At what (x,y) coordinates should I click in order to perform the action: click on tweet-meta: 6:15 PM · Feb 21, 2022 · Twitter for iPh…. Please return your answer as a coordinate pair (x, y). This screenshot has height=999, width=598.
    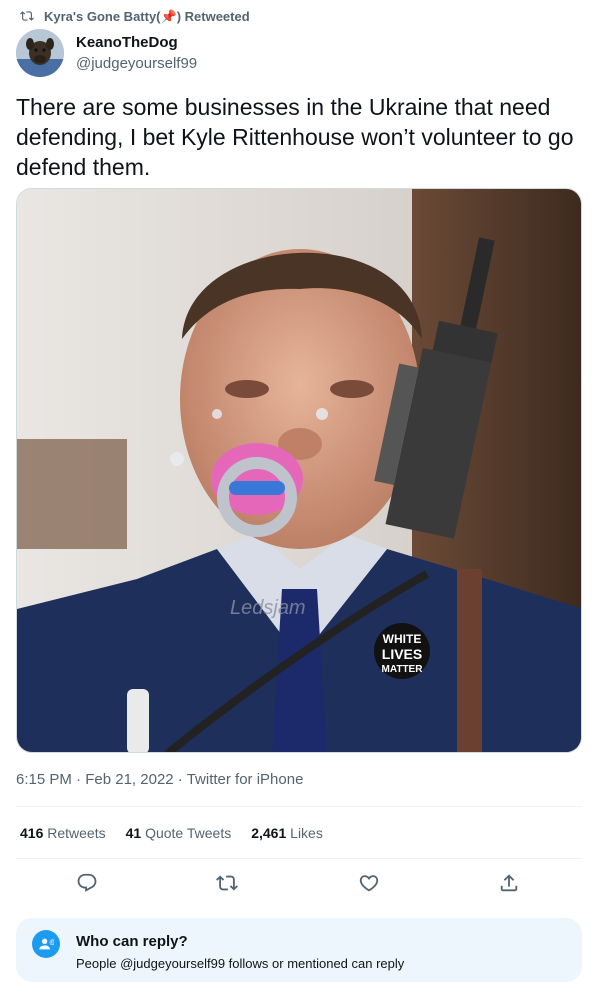
    Looking at the image, I should click on (159, 779).